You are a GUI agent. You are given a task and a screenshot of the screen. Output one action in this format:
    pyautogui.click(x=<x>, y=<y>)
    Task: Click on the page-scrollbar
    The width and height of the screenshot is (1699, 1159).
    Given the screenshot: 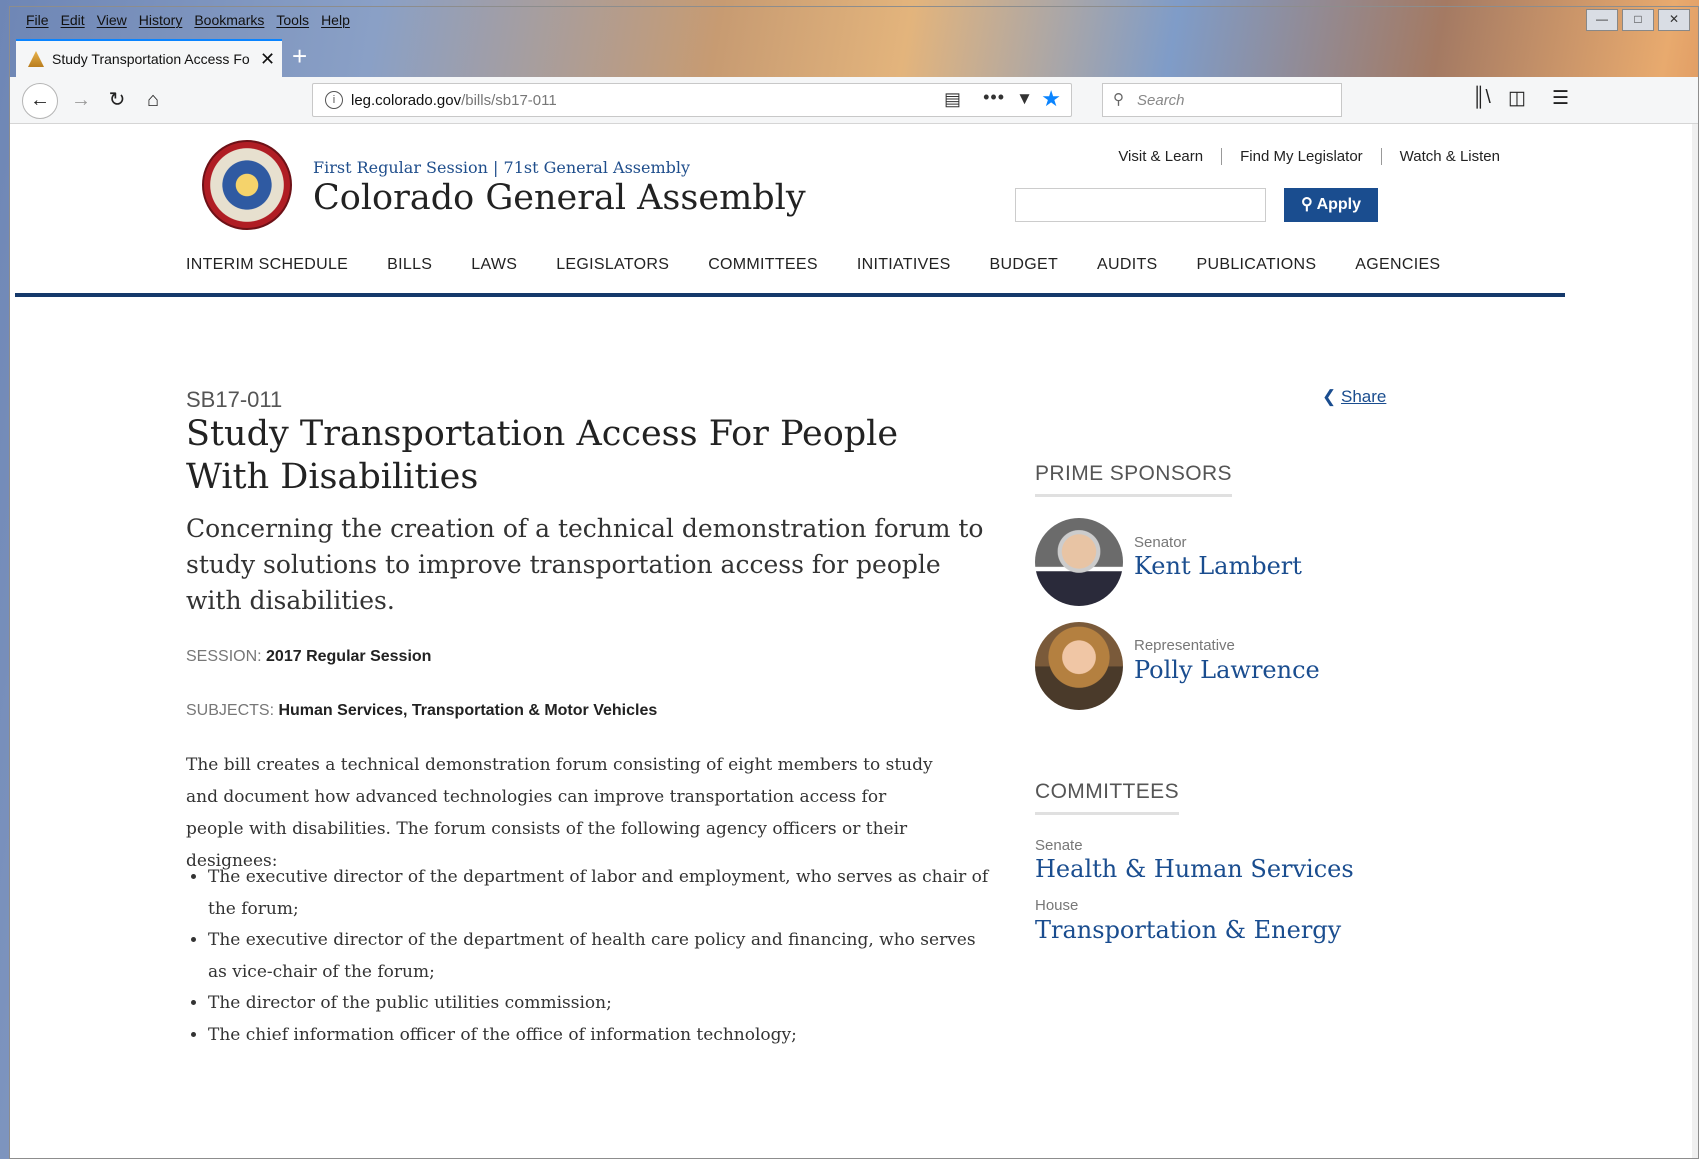 What is the action you would take?
    pyautogui.click(x=1695, y=641)
    